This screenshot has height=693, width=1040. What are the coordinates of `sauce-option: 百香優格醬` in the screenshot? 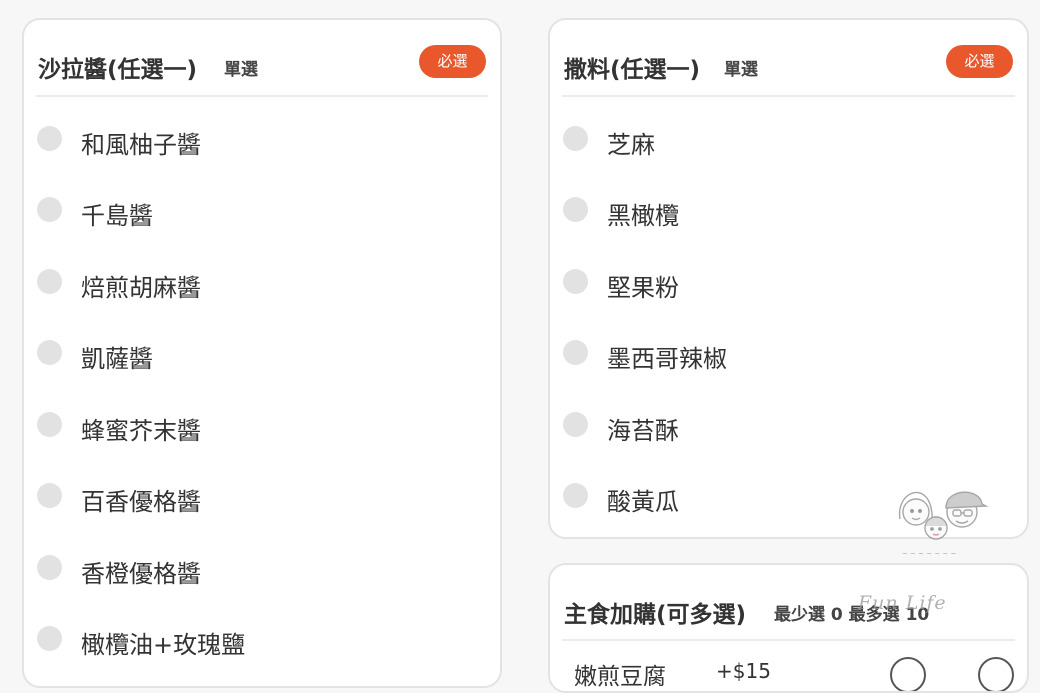 It's located at (262, 496).